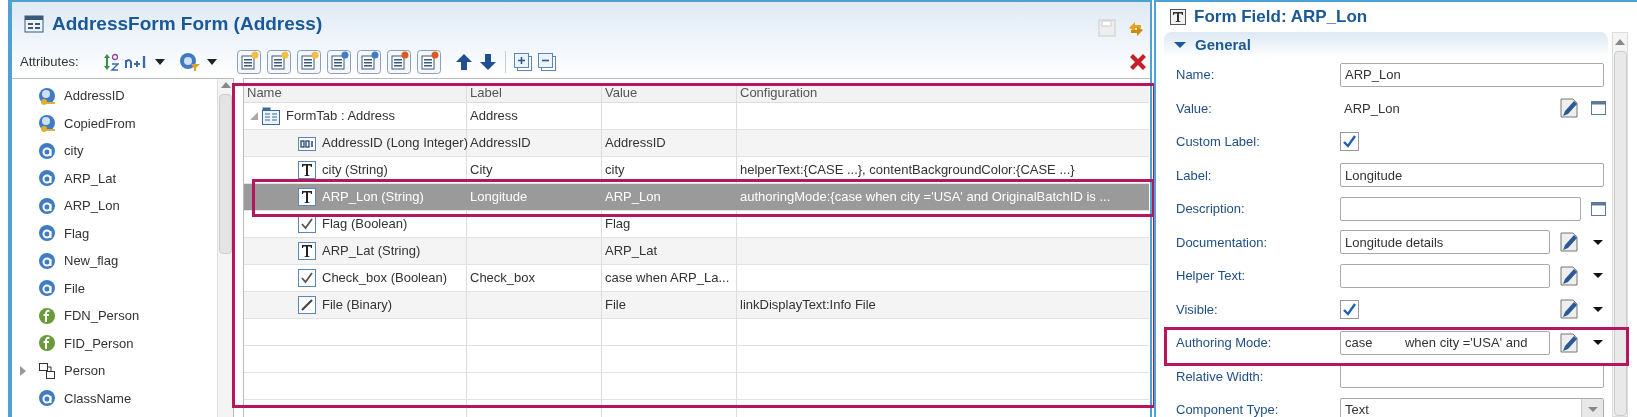 Image resolution: width=1637 pixels, height=417 pixels. Describe the element at coordinates (943, 92) in the screenshot. I see `column-header: Configuration` at that location.